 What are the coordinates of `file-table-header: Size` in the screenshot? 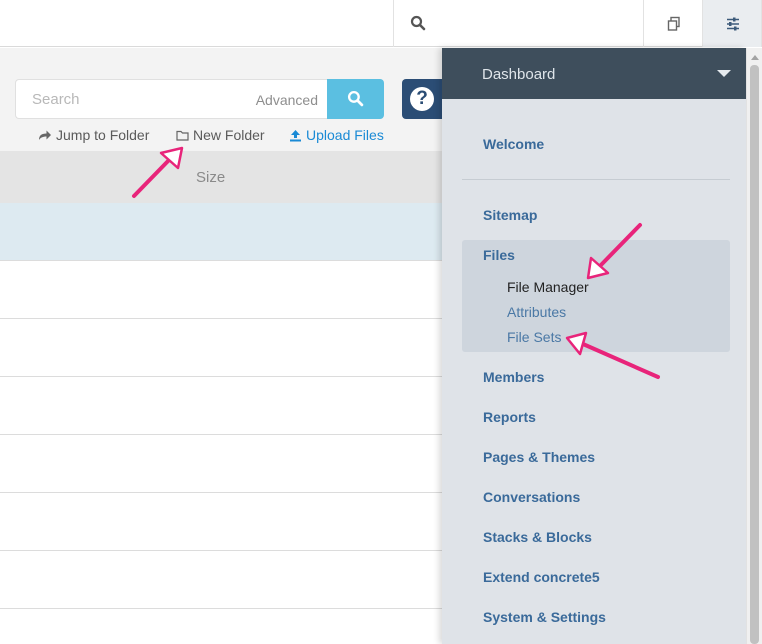 It's located at (221, 177).